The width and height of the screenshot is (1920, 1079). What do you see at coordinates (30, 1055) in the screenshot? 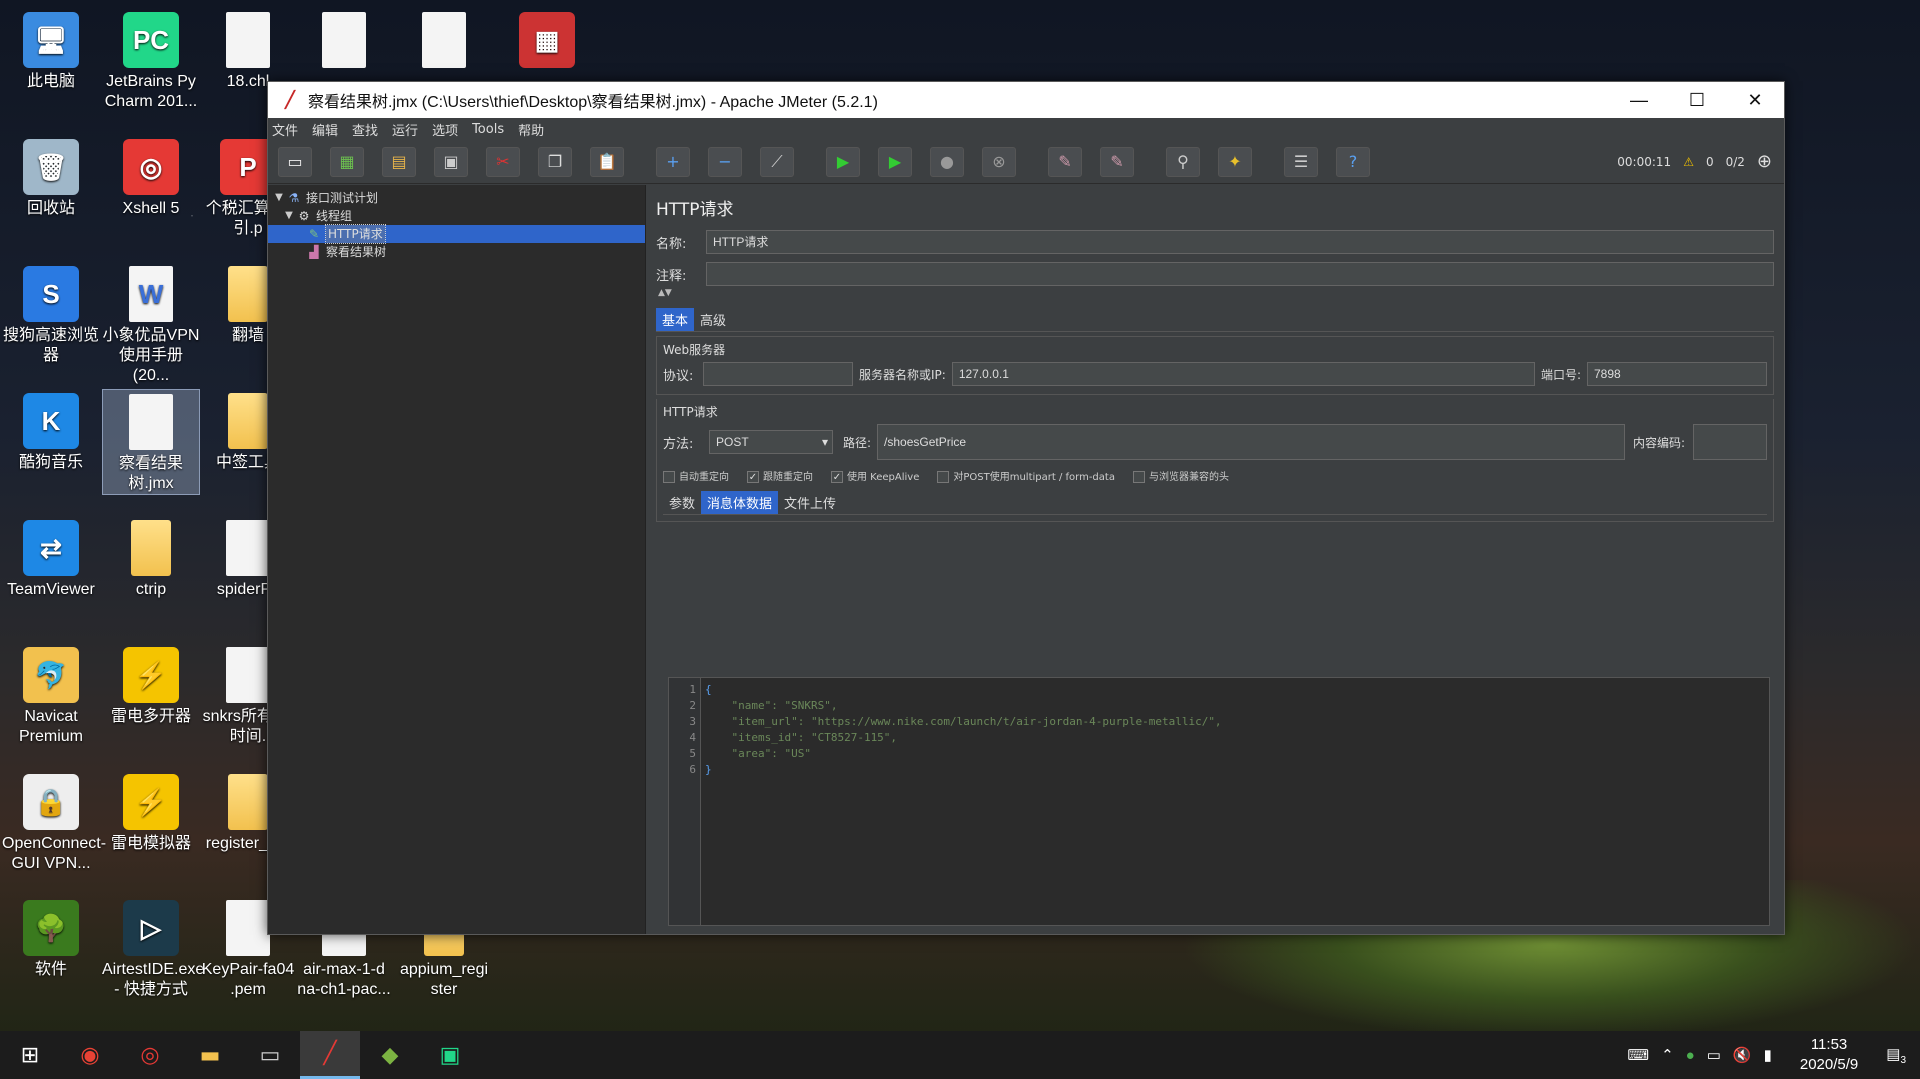
I see `windows-start-icon: ⊞` at bounding box center [30, 1055].